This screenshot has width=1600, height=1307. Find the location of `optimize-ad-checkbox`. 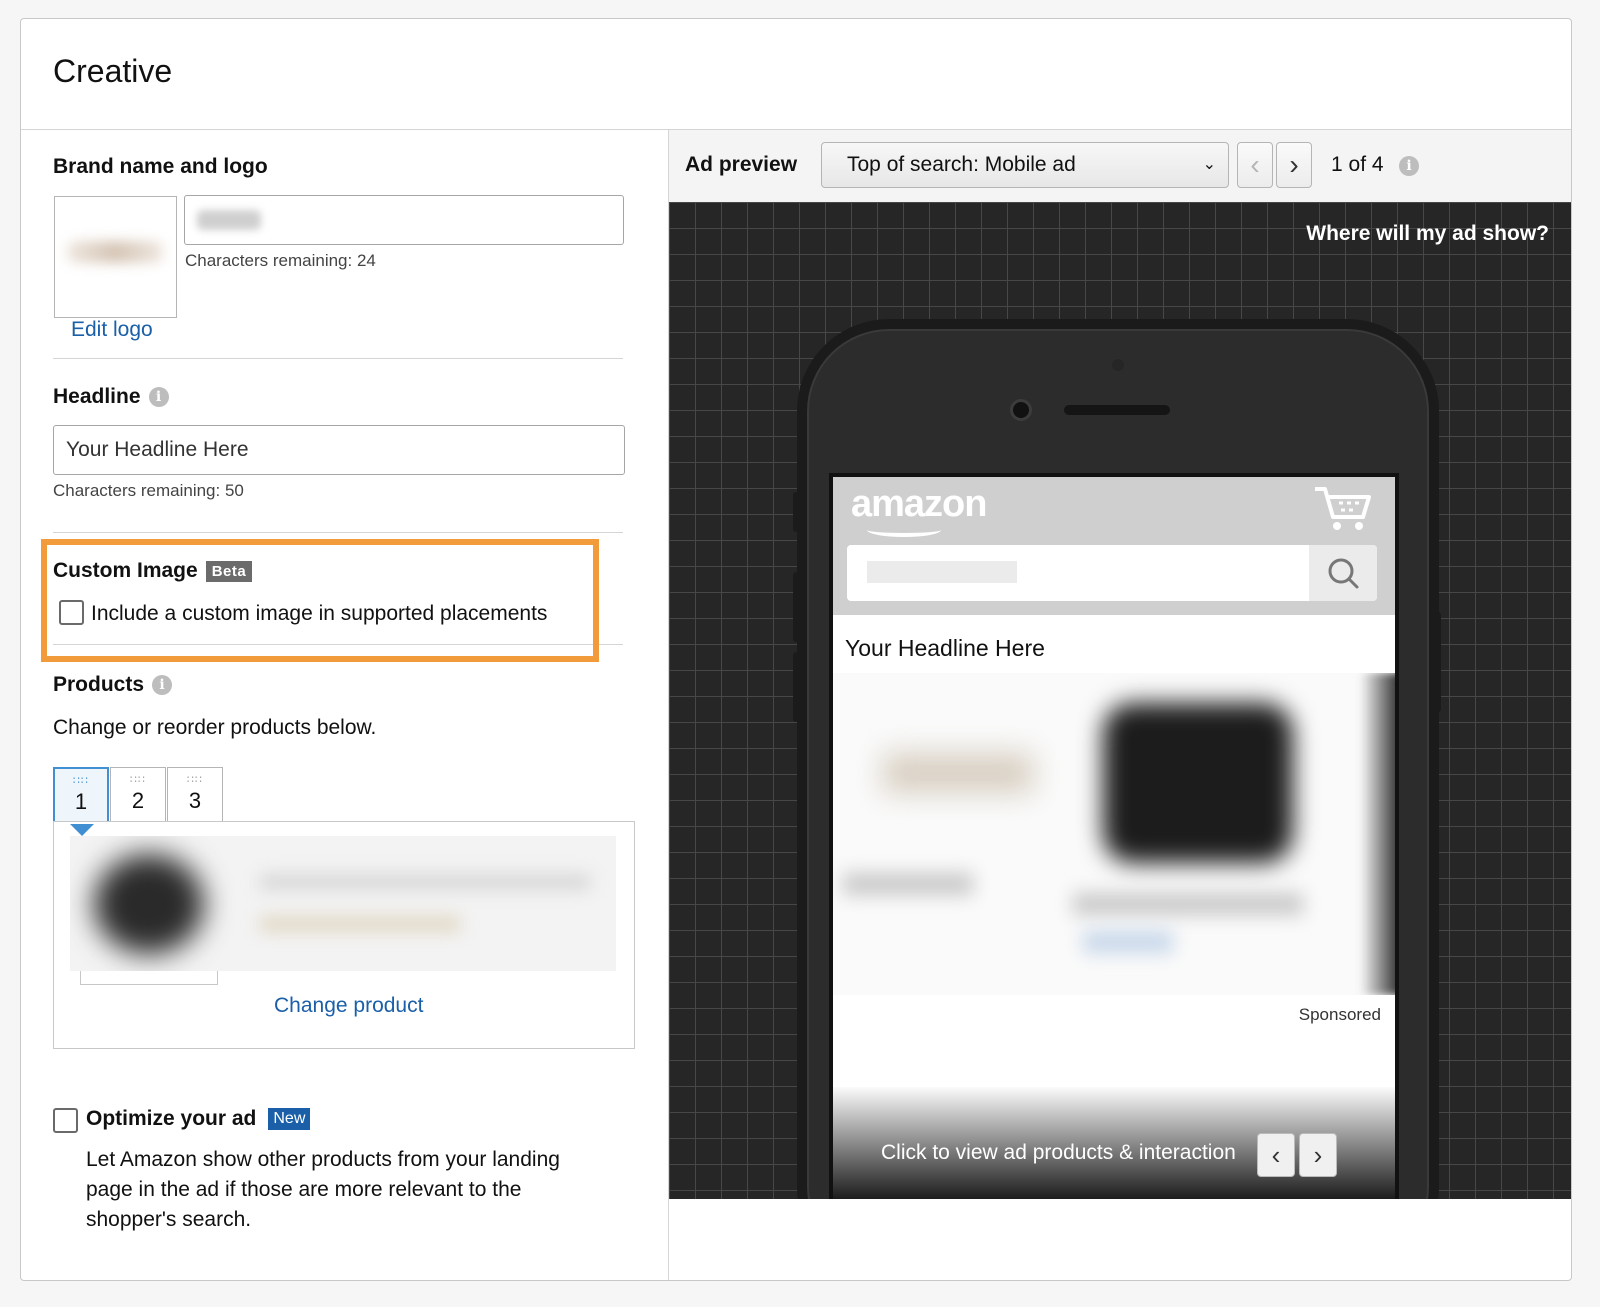

optimize-ad-checkbox is located at coordinates (65, 1120).